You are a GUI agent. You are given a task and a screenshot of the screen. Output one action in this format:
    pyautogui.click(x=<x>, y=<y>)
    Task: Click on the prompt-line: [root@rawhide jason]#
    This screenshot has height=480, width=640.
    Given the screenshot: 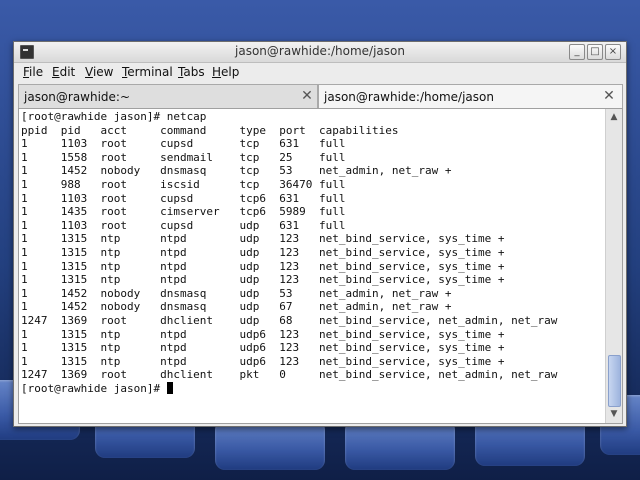 What is the action you would take?
    pyautogui.click(x=94, y=388)
    